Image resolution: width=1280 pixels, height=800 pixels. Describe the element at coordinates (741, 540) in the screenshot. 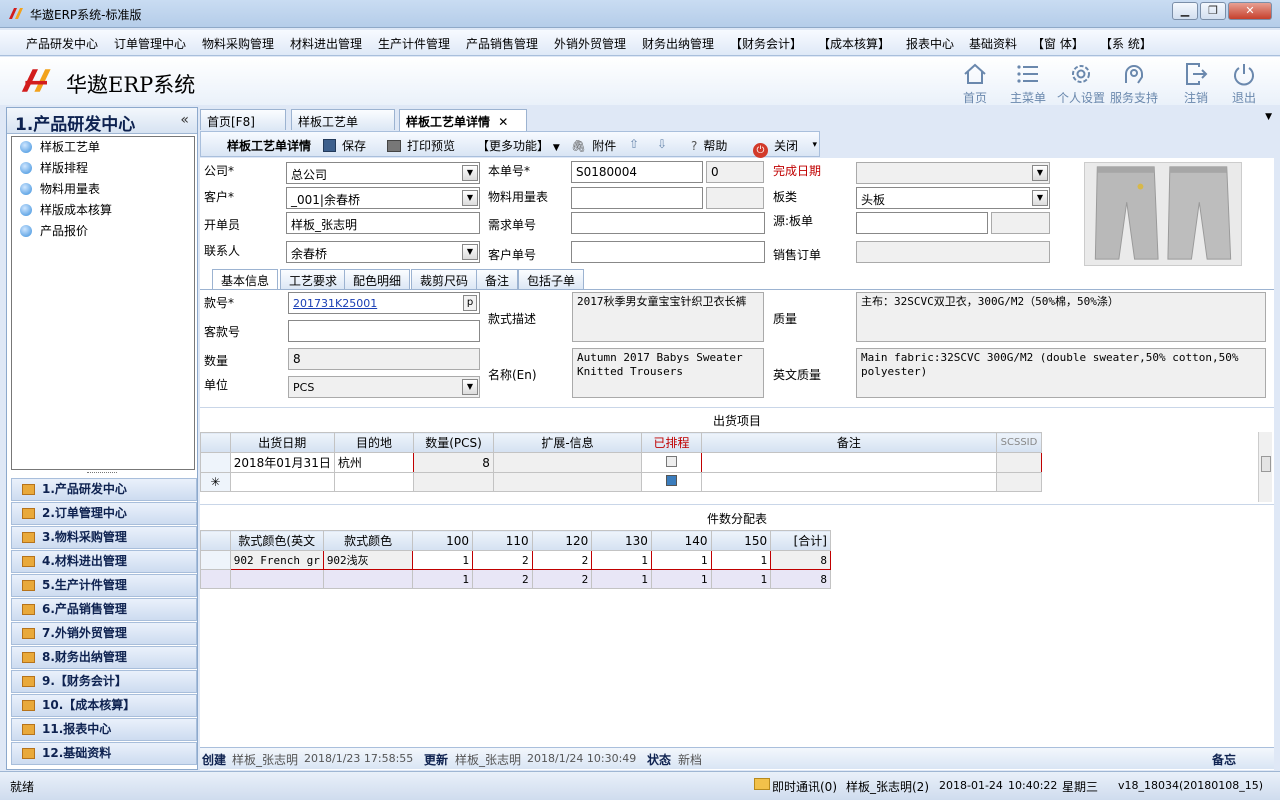

I see `col-size-150: 150` at that location.